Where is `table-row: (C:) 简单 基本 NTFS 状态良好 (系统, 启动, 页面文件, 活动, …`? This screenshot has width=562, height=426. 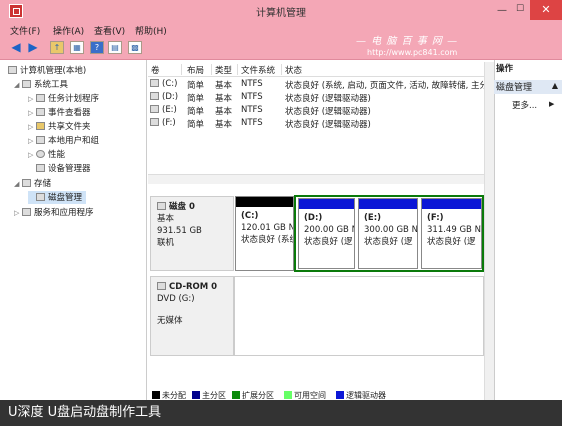 table-row: (C:) 简单 基本 NTFS 状态良好 (系统, 启动, 页面文件, 活动, … is located at coordinates (317, 85).